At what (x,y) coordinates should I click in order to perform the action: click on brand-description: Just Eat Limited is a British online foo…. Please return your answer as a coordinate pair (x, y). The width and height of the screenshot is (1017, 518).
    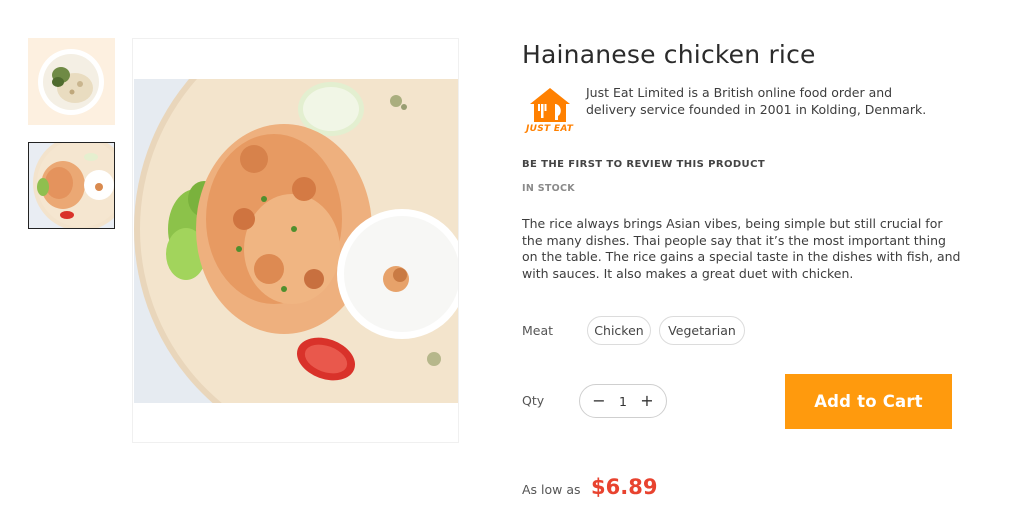
    Looking at the image, I should click on (756, 101).